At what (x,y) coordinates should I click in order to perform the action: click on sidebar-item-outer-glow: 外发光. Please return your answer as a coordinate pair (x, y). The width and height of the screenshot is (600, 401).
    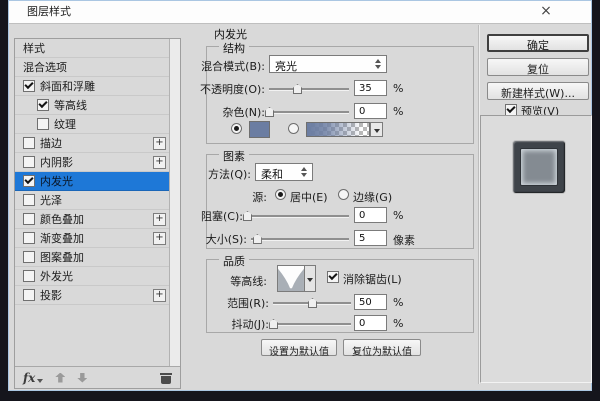
    Looking at the image, I should click on (92, 276).